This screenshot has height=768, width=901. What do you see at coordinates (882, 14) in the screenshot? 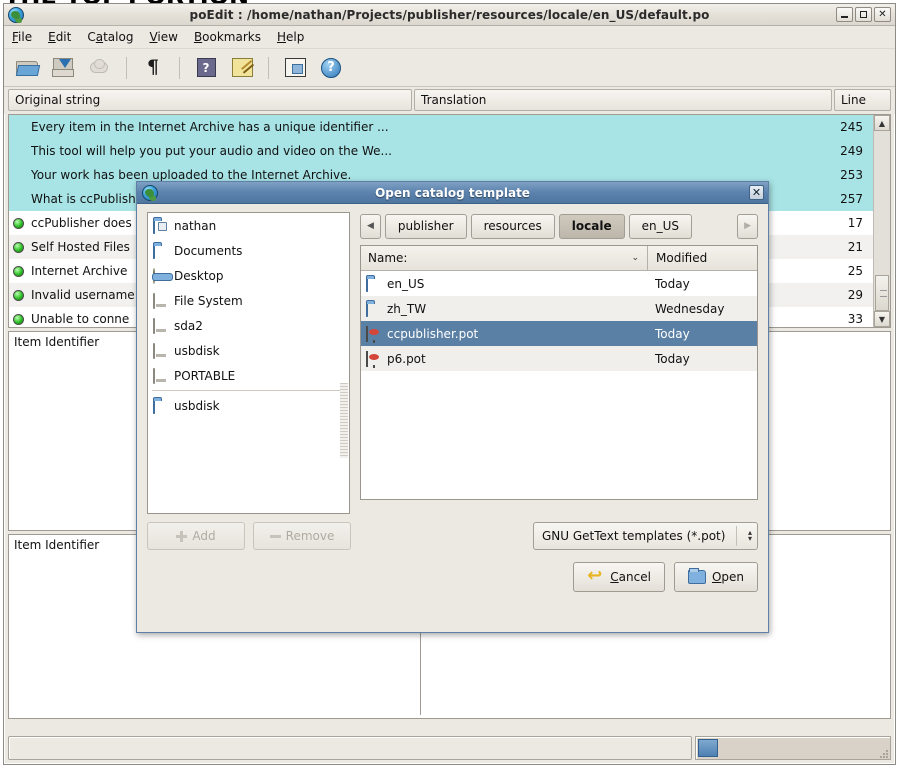
I see `close-button: ✕` at bounding box center [882, 14].